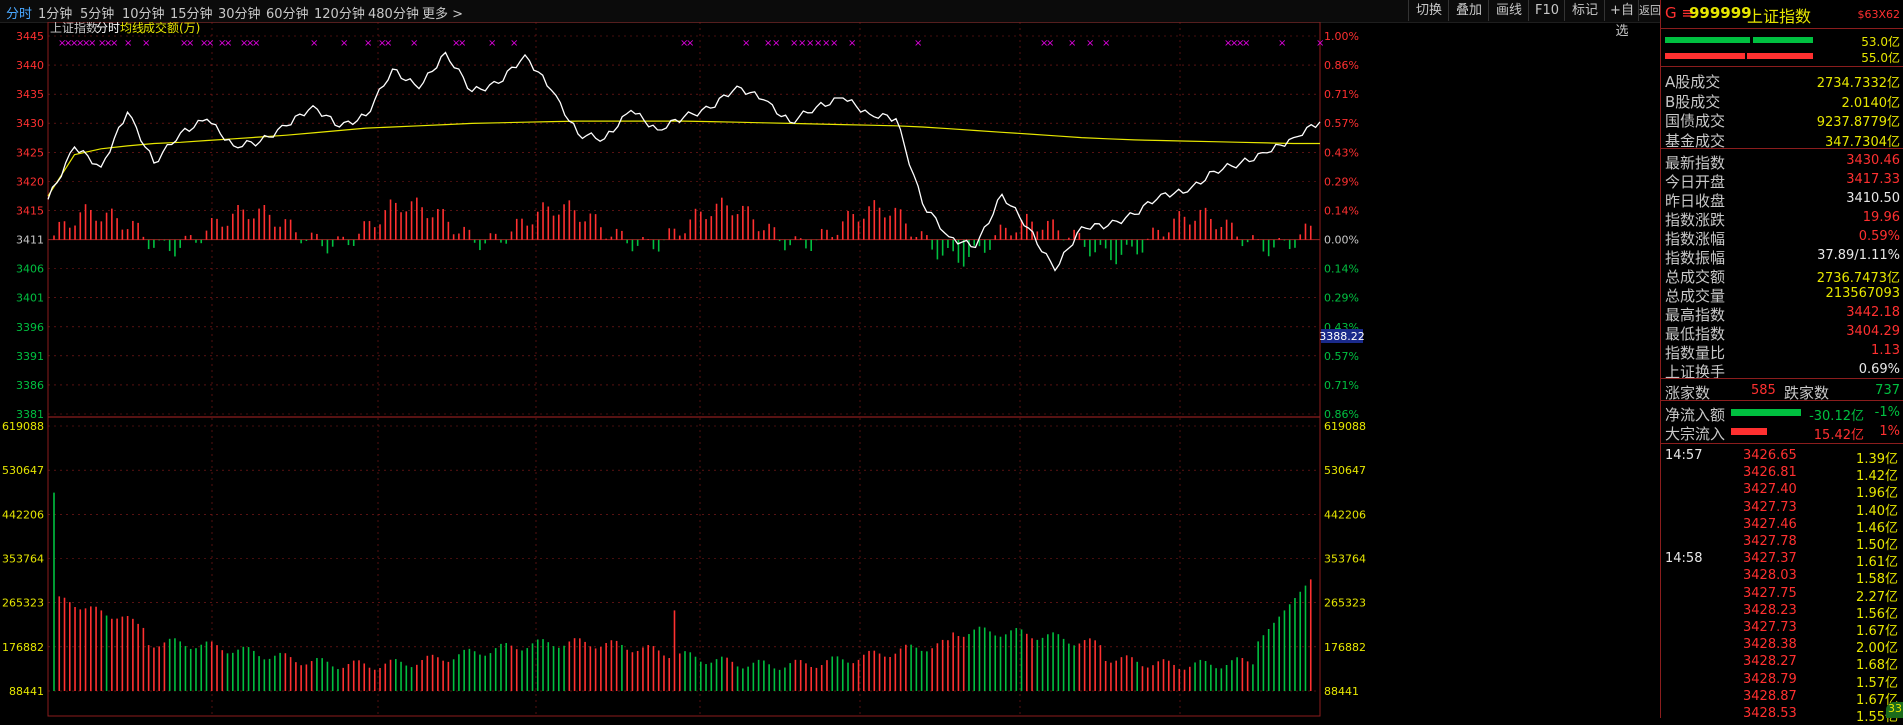 The image size is (1903, 725). Describe the element at coordinates (1341, 691) in the screenshot. I see `volume-axis-label-right: 88441` at that location.